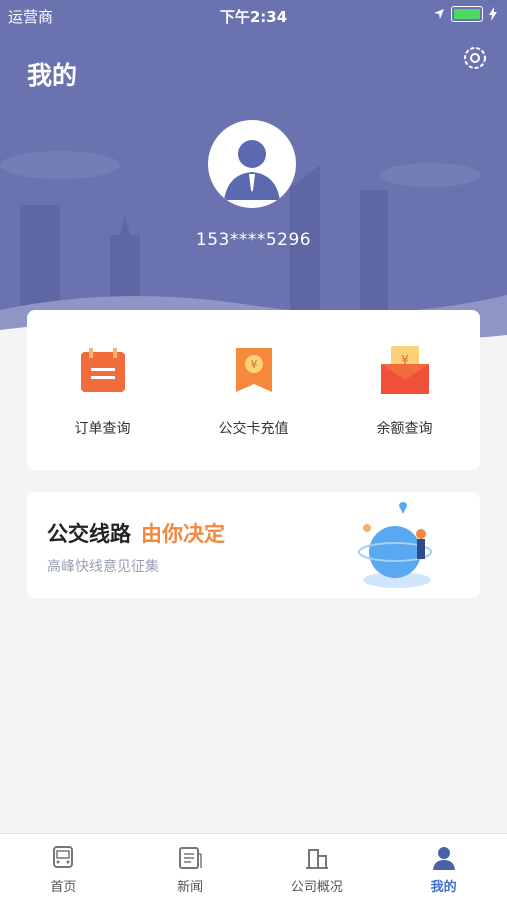 The image size is (507, 900). I want to click on balance-query-label: 余额查询, so click(404, 429).